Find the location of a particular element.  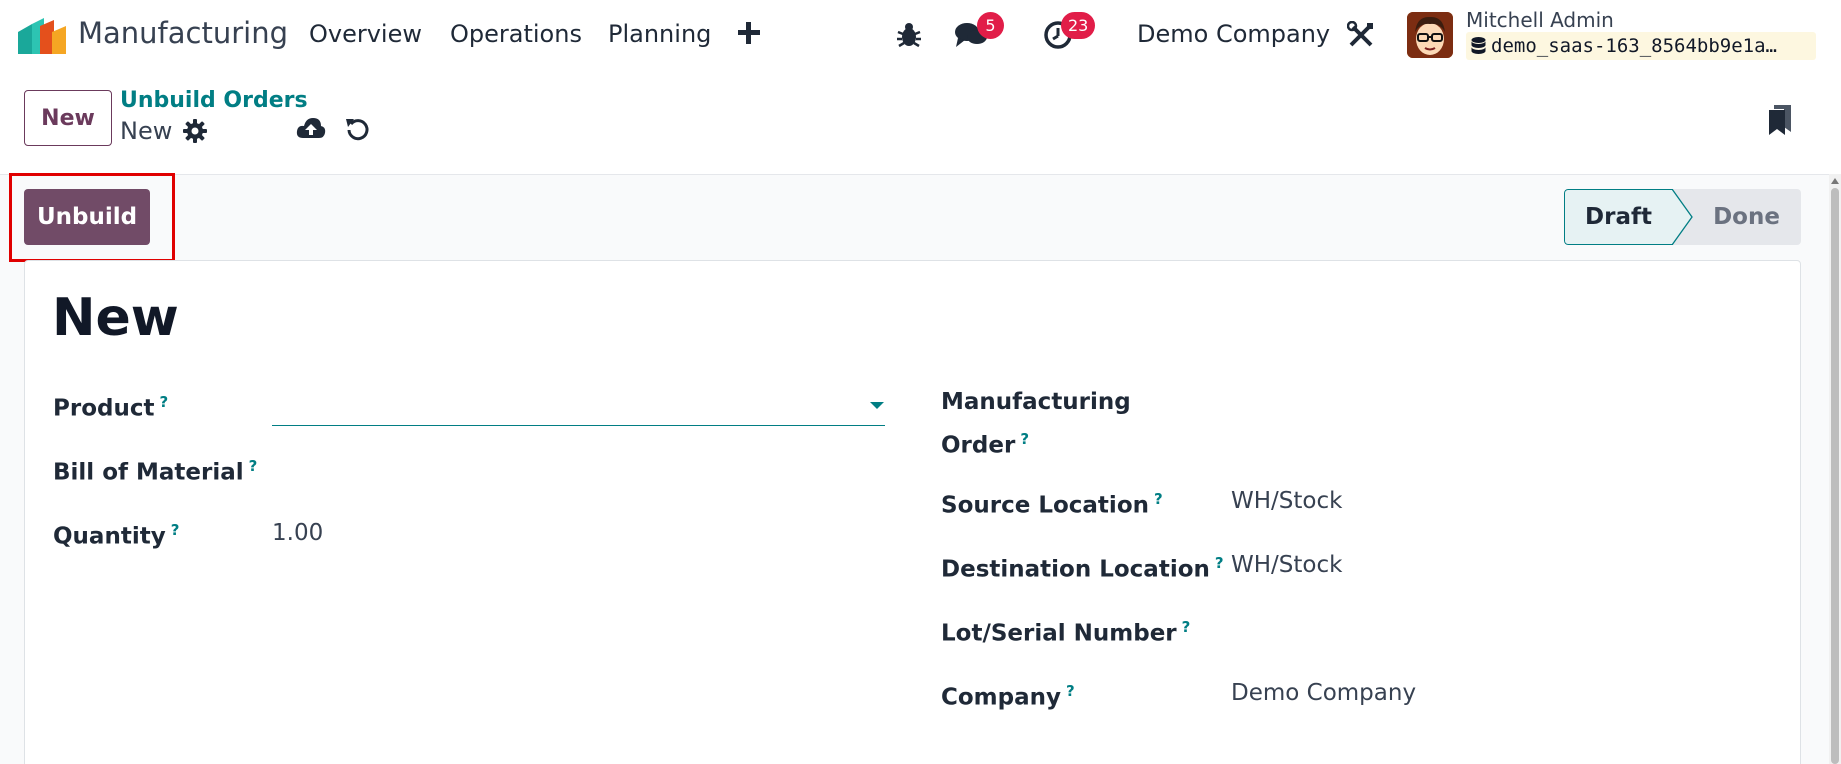

company-label: Company? is located at coordinates (1008, 695).